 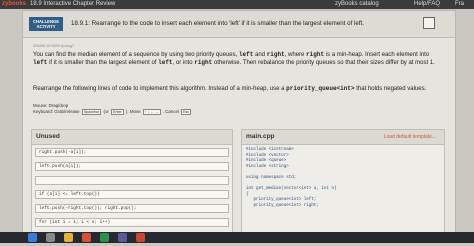 I want to click on code-line: priority_queue<int> right;, so click(x=282, y=205).